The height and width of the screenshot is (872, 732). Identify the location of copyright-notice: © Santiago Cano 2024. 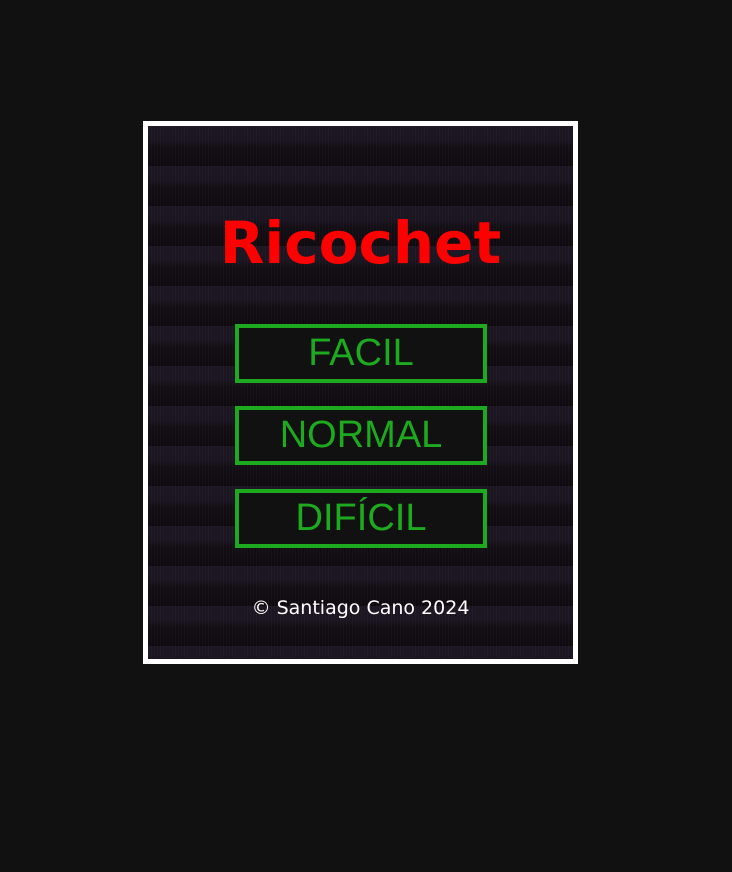
(360, 608).